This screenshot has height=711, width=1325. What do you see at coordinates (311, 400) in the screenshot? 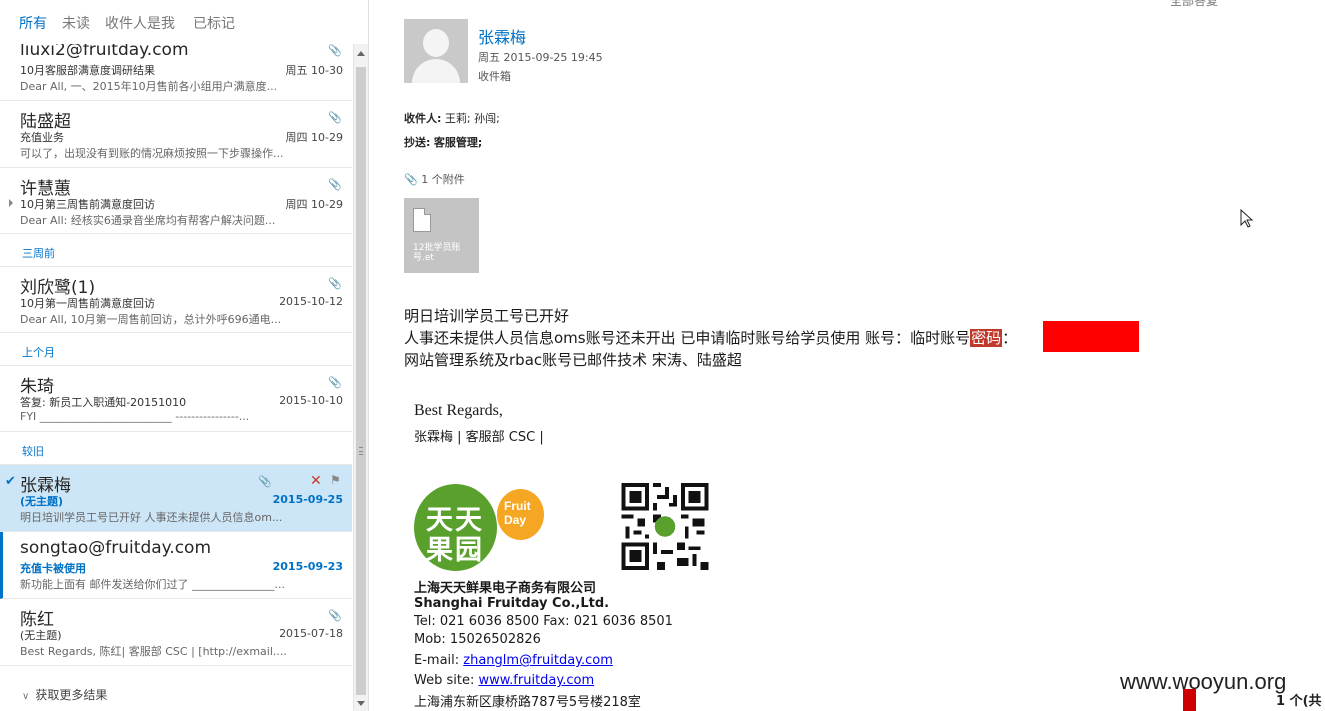
I see `mail-date: 2015-10-10` at bounding box center [311, 400].